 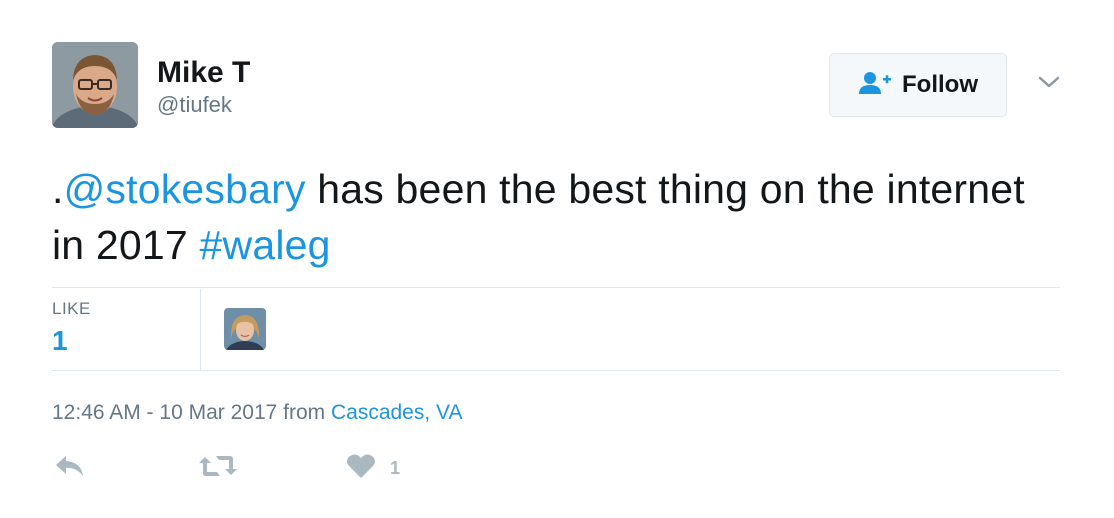 I want to click on tweet-timestamp: 12:46 AM - 10 Mar 2017 from Cascades, VA, so click(x=257, y=413).